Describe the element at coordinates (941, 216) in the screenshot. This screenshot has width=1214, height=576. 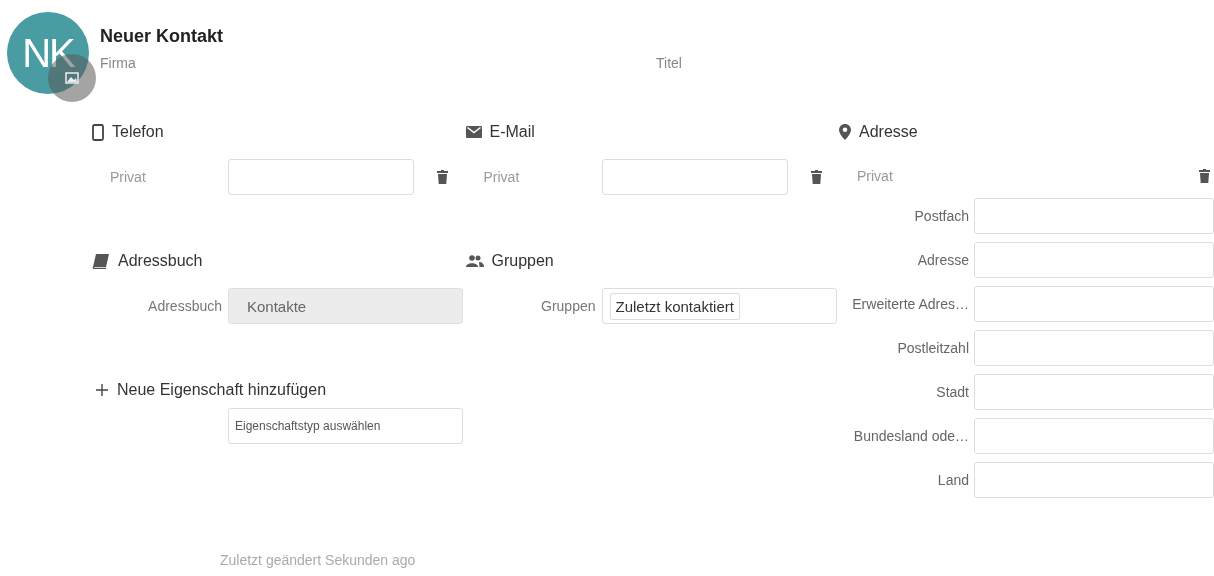
I see `field-label: Postfach` at that location.